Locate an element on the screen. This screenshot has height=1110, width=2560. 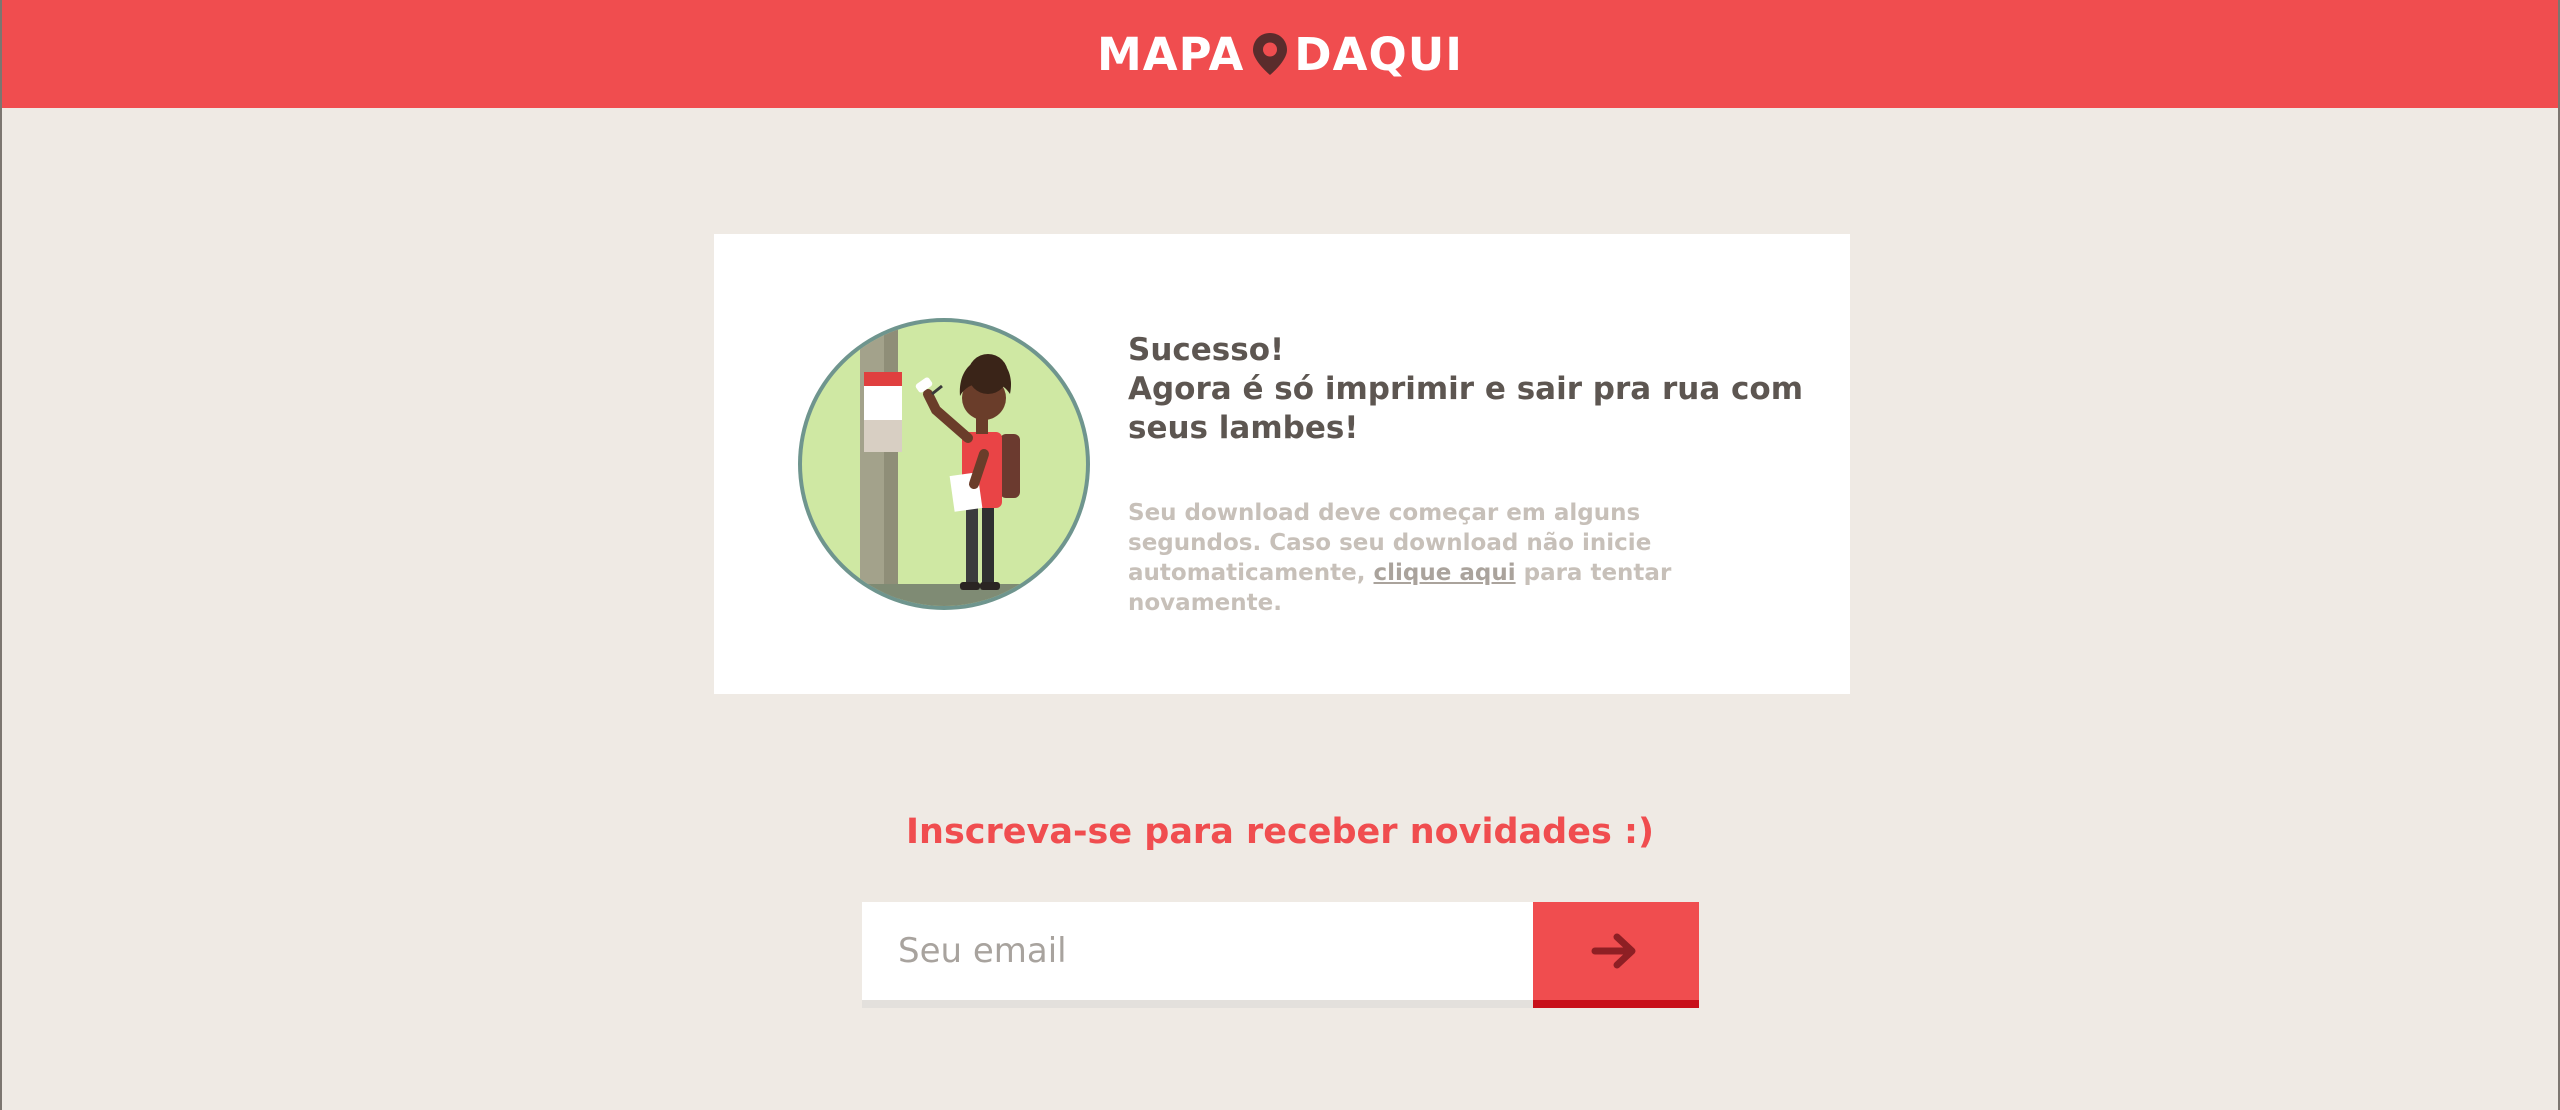
submit-button is located at coordinates (1616, 955).